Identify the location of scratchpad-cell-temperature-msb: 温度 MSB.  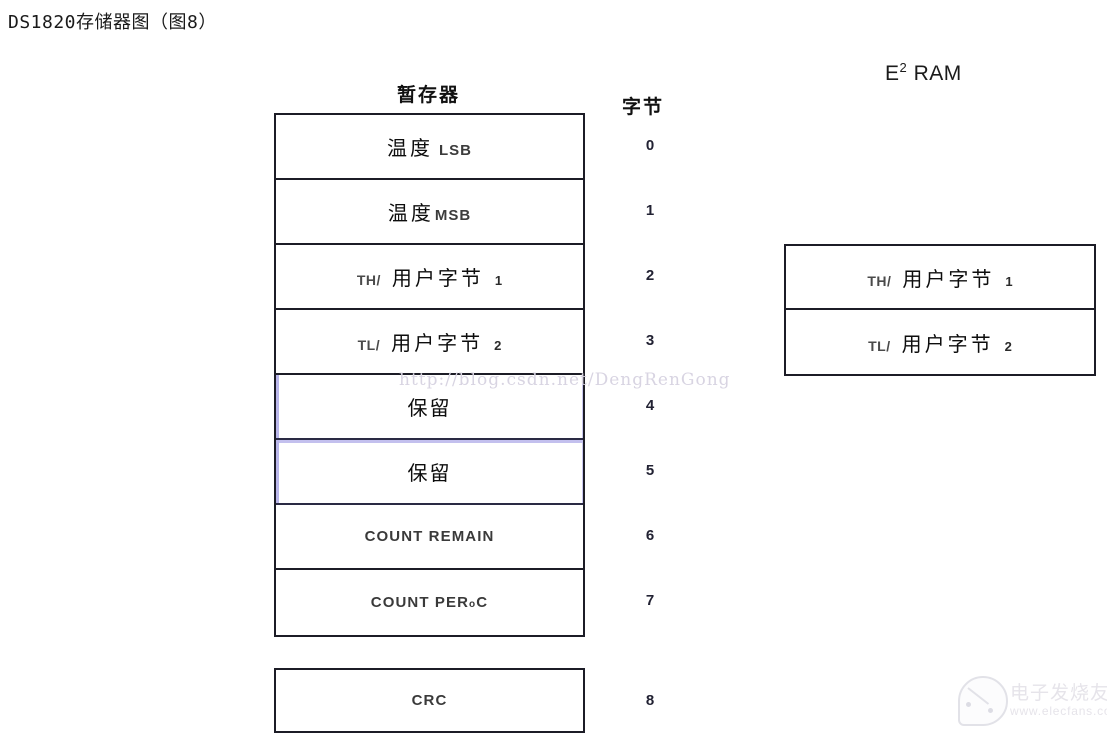
(429, 211).